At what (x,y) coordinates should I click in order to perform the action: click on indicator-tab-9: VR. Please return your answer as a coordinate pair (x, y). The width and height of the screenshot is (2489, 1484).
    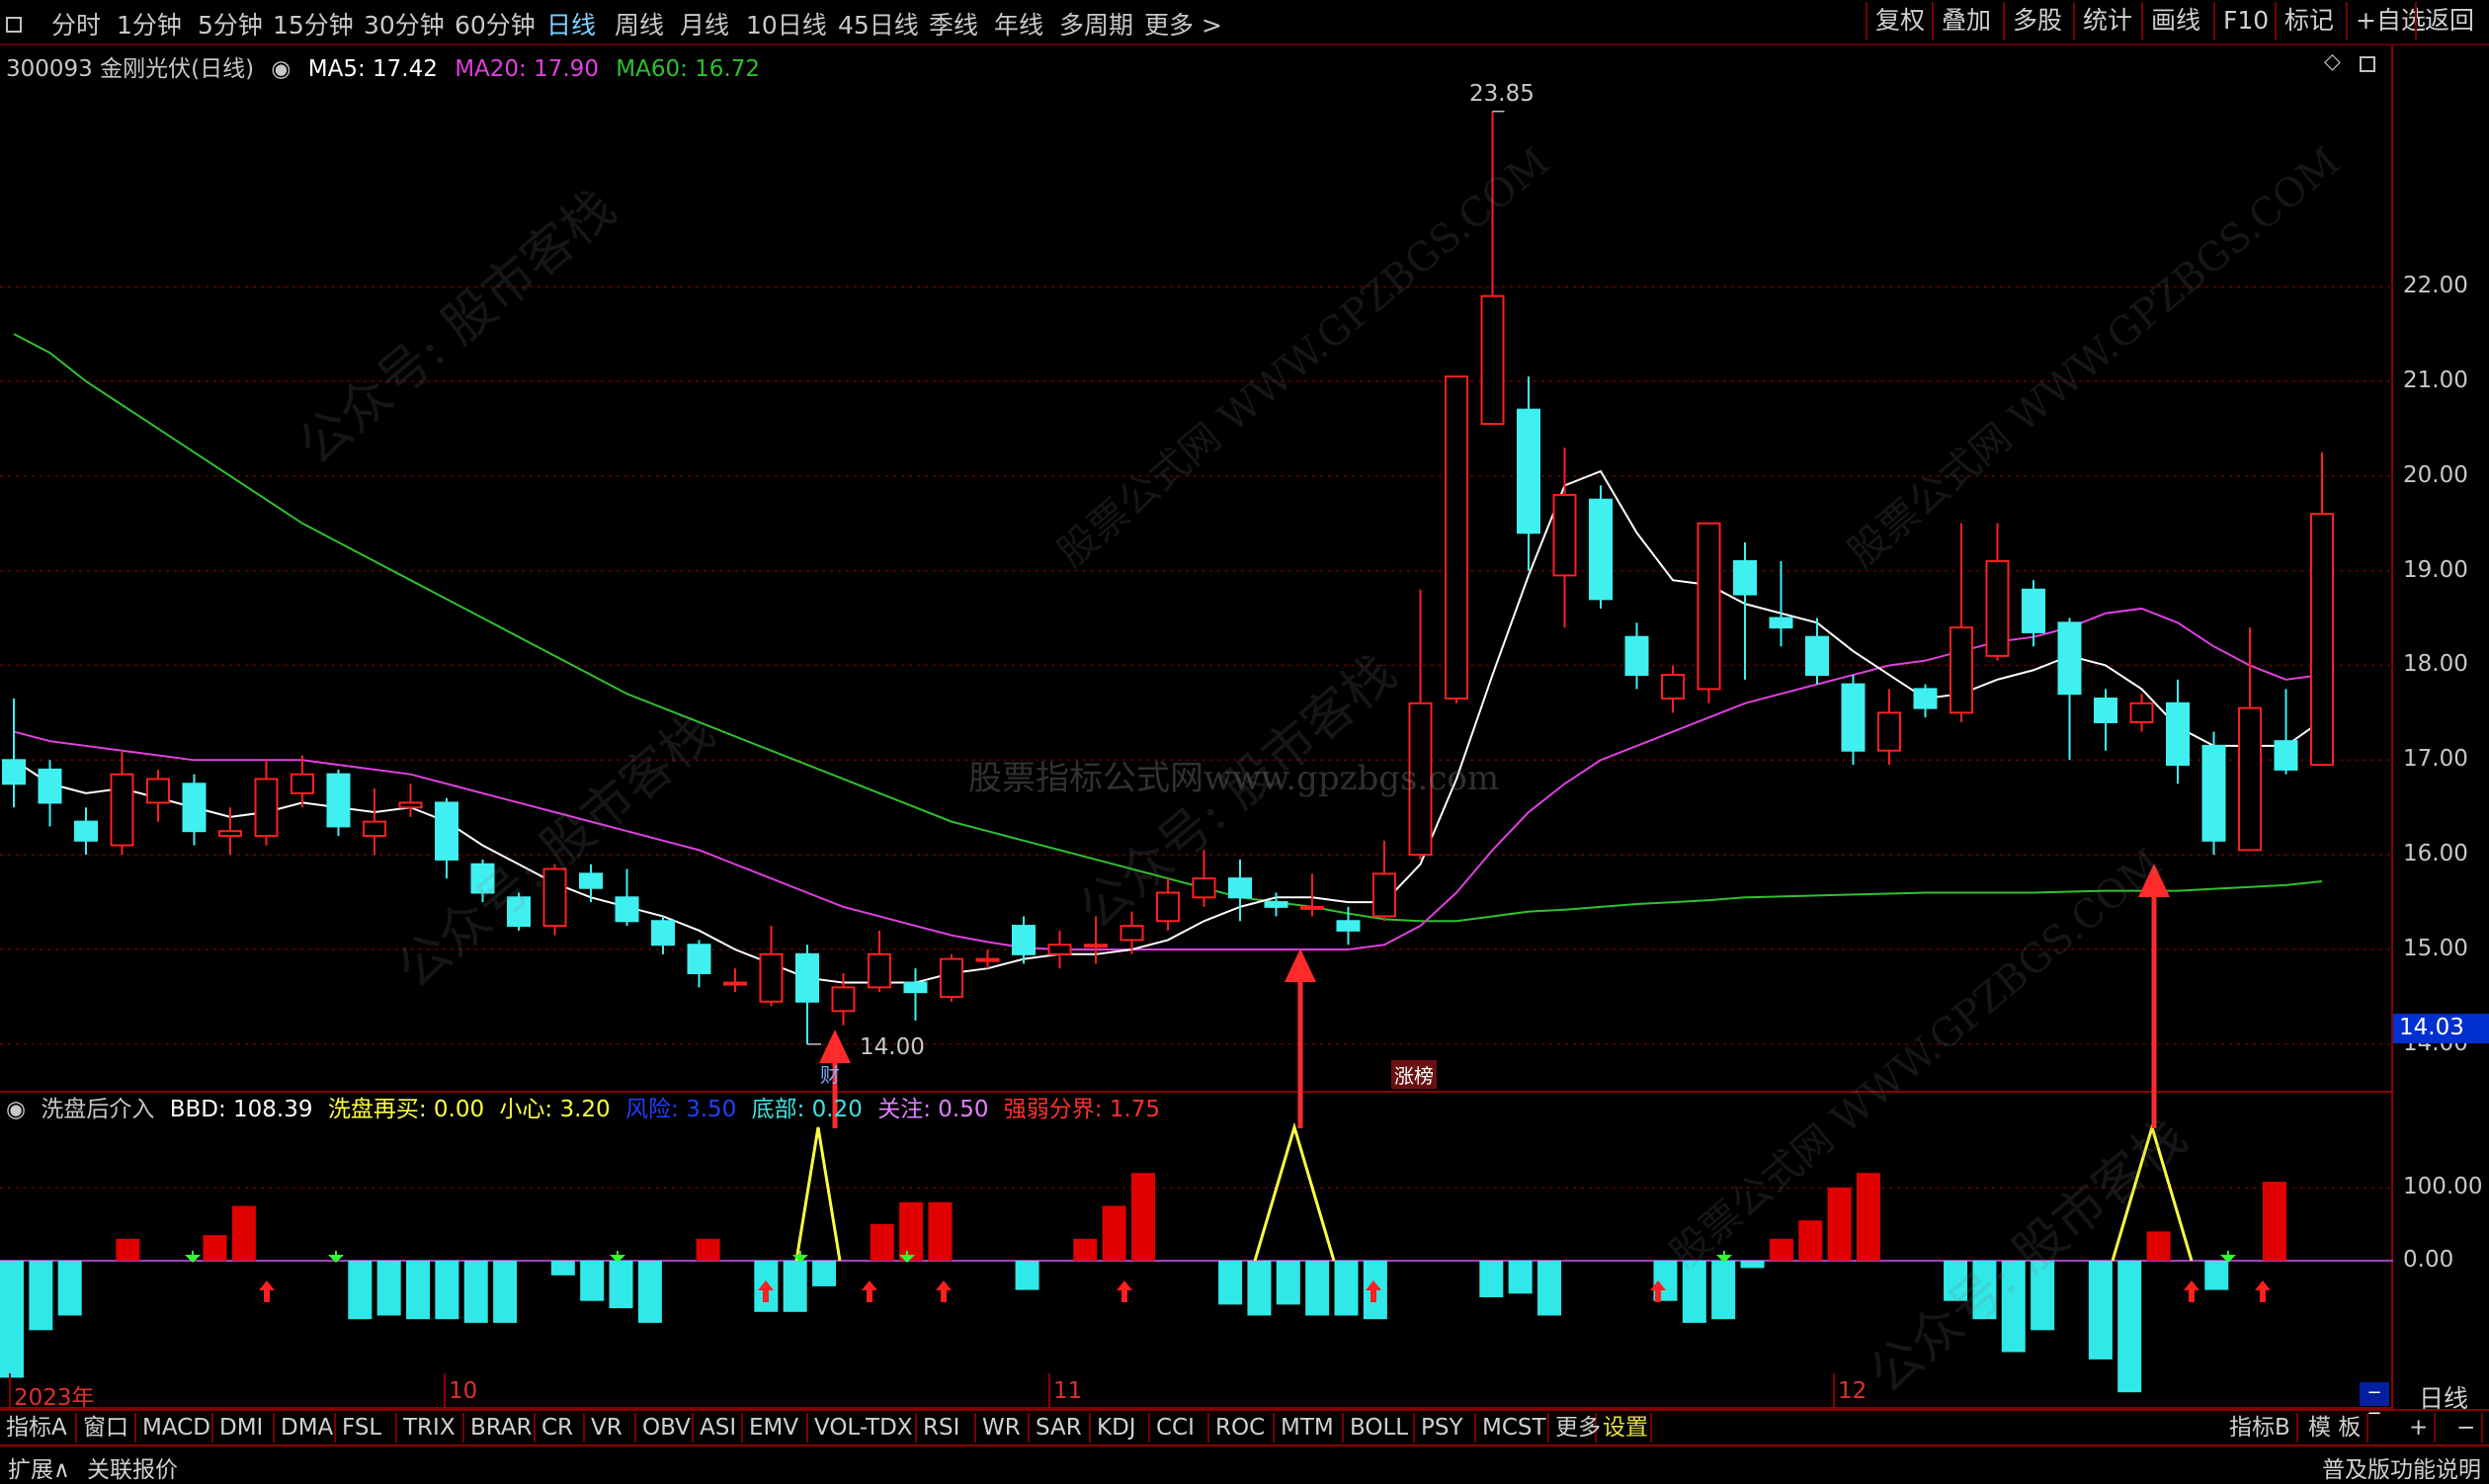
    Looking at the image, I should click on (611, 1428).